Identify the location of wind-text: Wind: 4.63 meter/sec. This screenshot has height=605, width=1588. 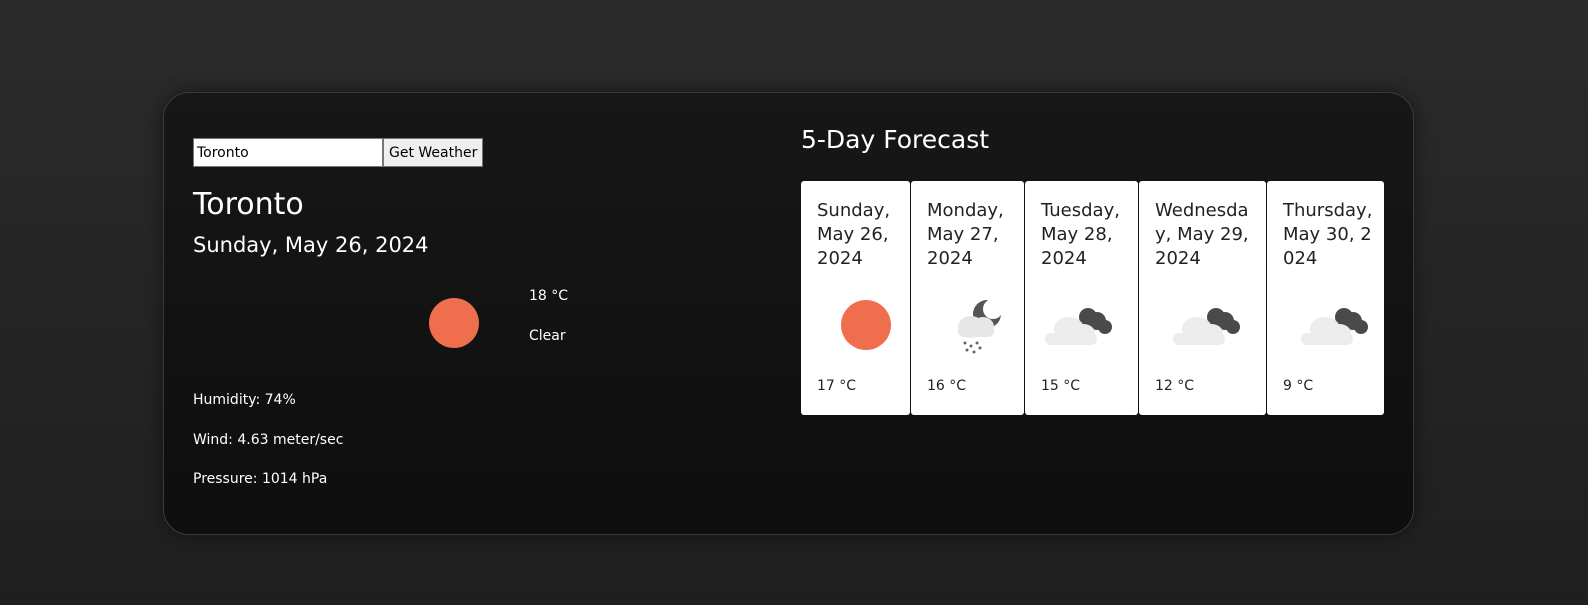
(268, 440).